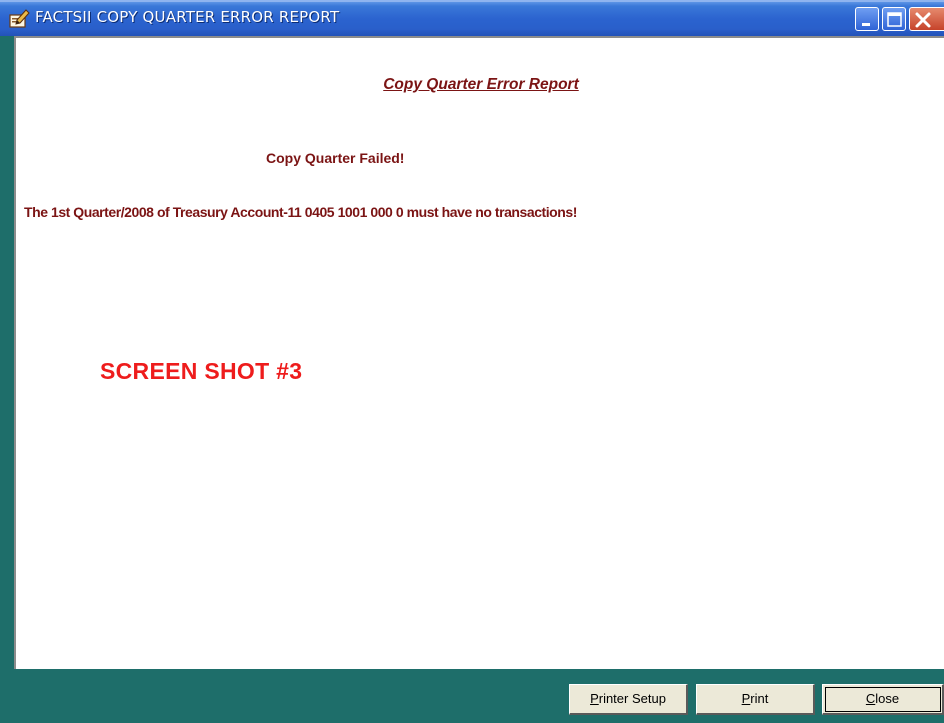 This screenshot has height=723, width=944. I want to click on close-icon, so click(923, 20).